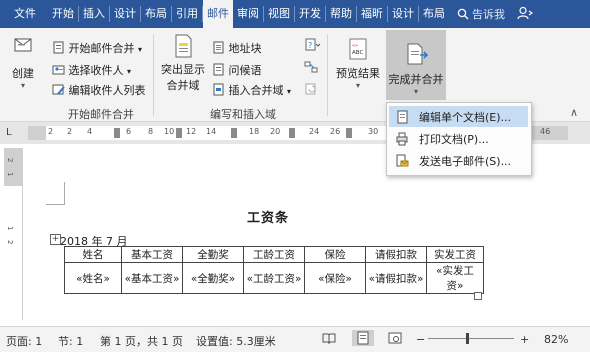  What do you see at coordinates (471, 338) in the screenshot?
I see `zoom-slider-track` at bounding box center [471, 338].